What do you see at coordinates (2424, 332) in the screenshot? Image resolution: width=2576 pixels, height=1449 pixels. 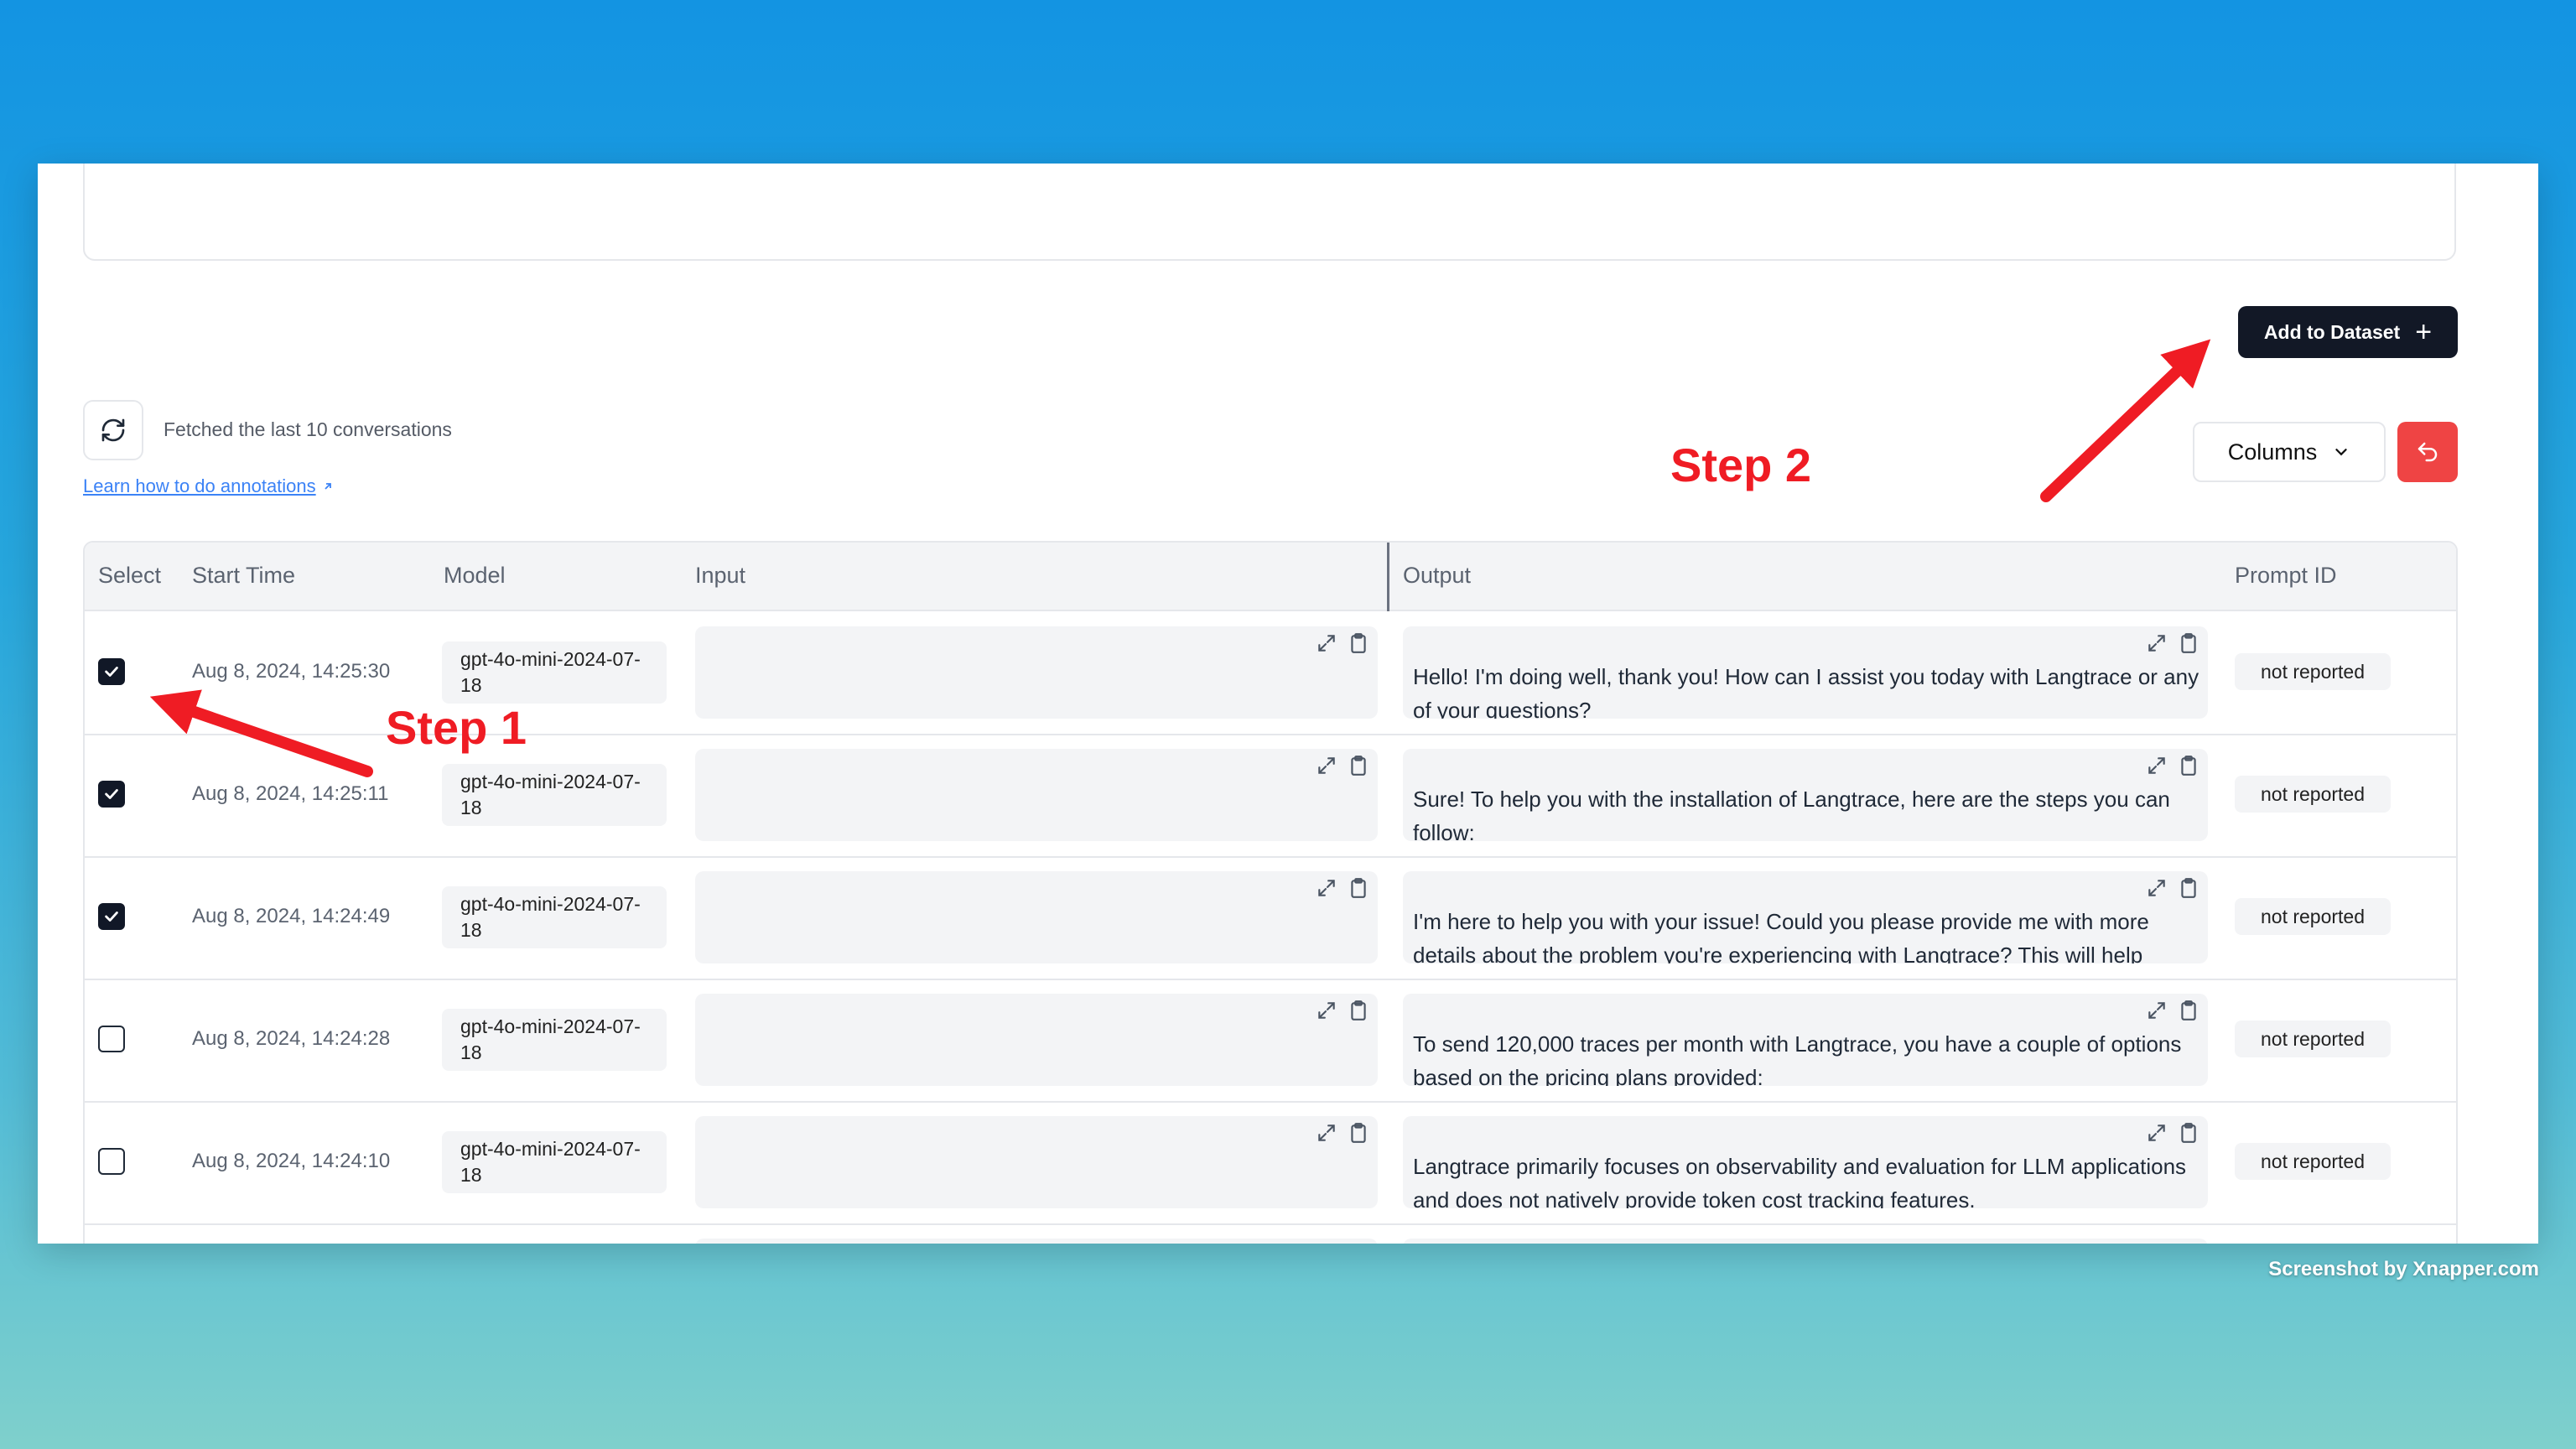 I see `plus-icon: +` at bounding box center [2424, 332].